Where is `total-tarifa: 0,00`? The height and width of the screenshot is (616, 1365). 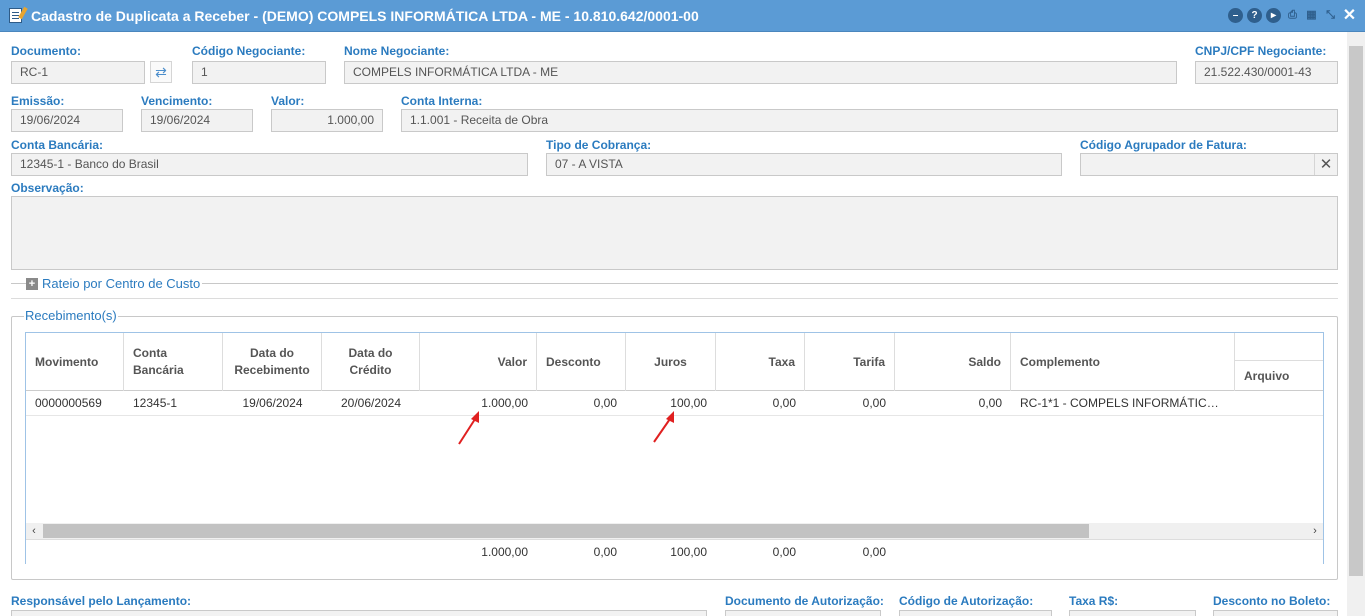 total-tarifa: 0,00 is located at coordinates (874, 552).